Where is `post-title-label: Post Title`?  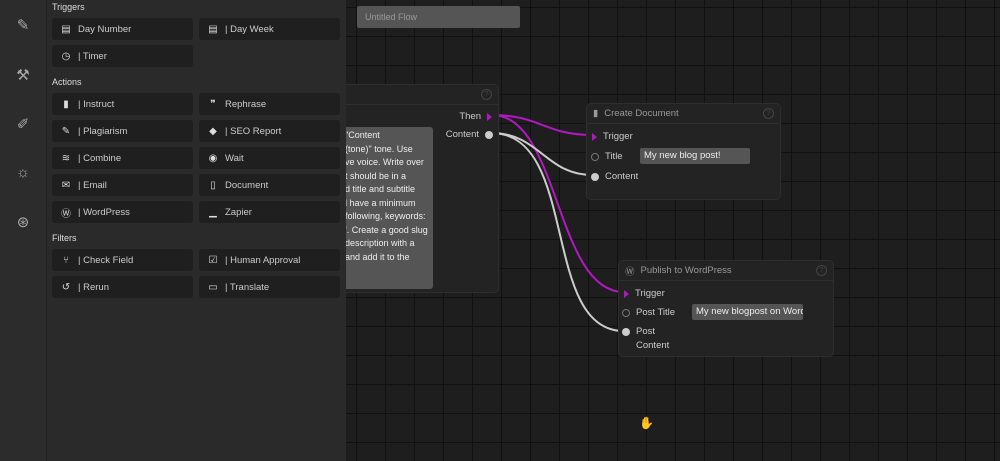
post-title-label: Post Title is located at coordinates (656, 312).